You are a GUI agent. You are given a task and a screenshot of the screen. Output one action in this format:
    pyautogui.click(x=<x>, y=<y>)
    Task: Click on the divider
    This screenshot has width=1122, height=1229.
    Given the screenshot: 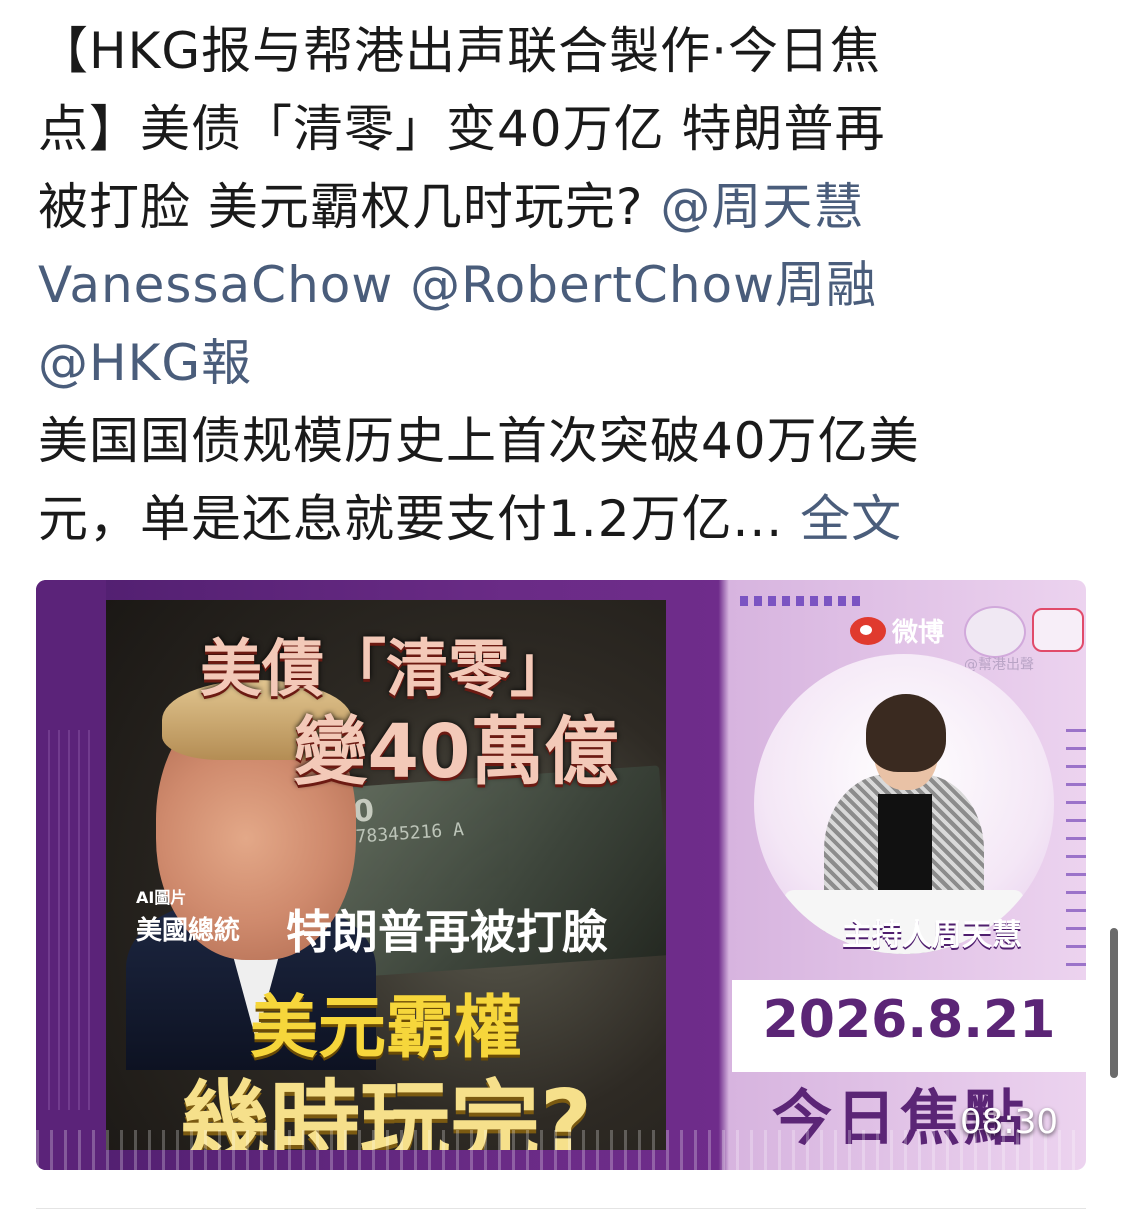 What is the action you would take?
    pyautogui.click(x=561, y=1208)
    